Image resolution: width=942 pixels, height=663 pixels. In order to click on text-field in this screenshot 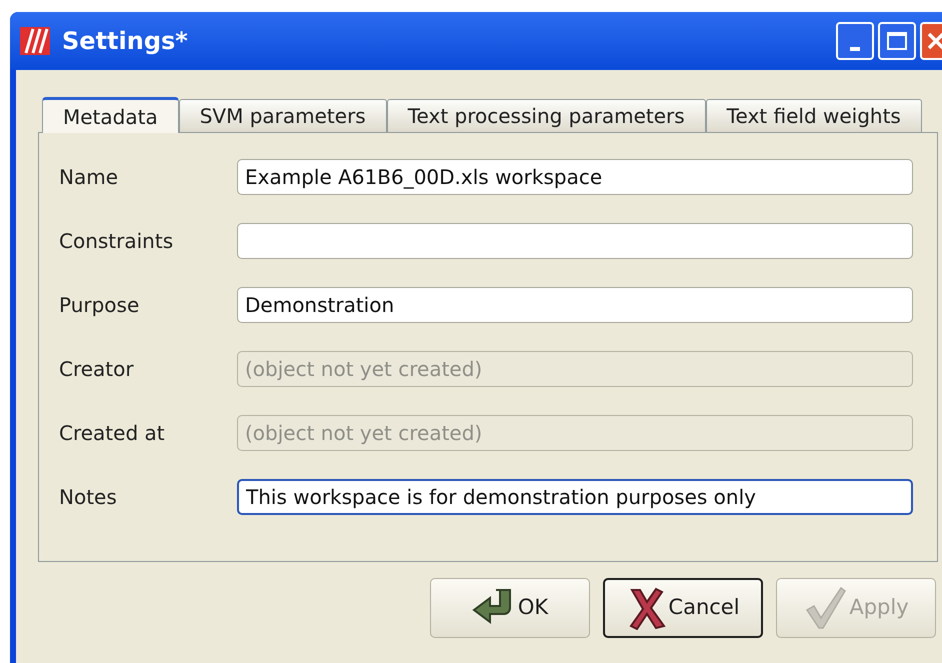, I will do `click(575, 241)`.